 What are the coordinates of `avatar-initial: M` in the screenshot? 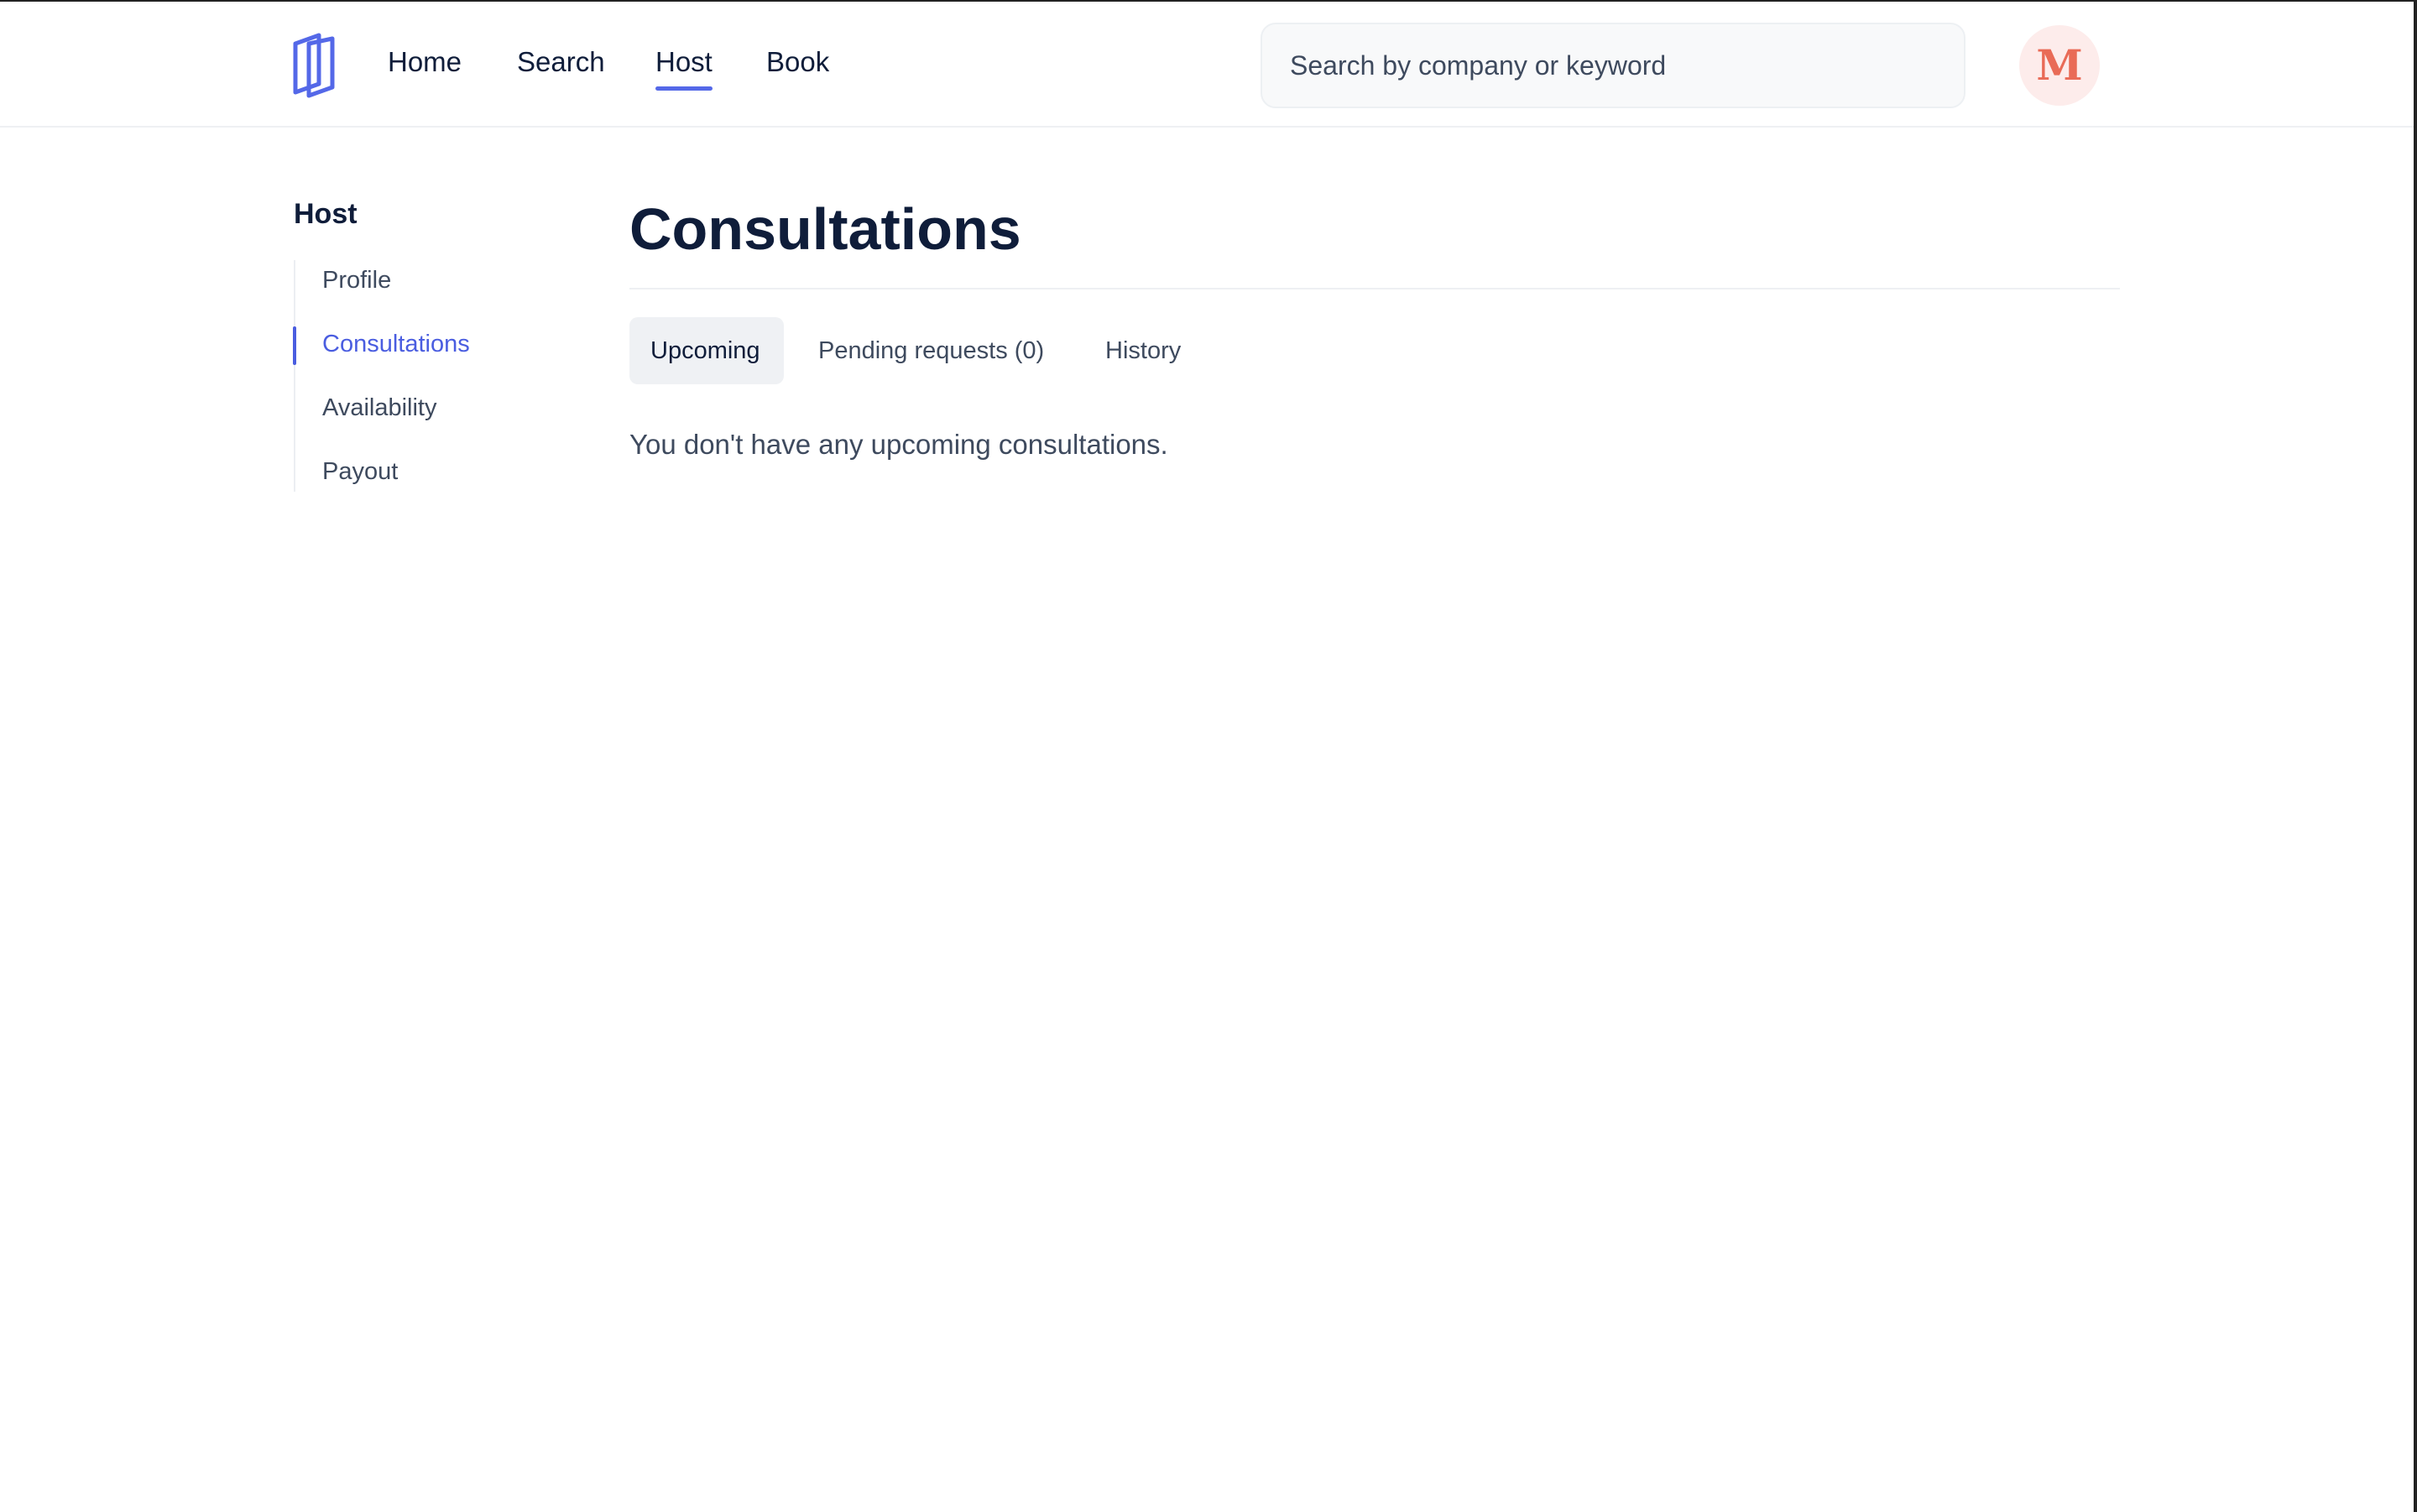 It's located at (2059, 65).